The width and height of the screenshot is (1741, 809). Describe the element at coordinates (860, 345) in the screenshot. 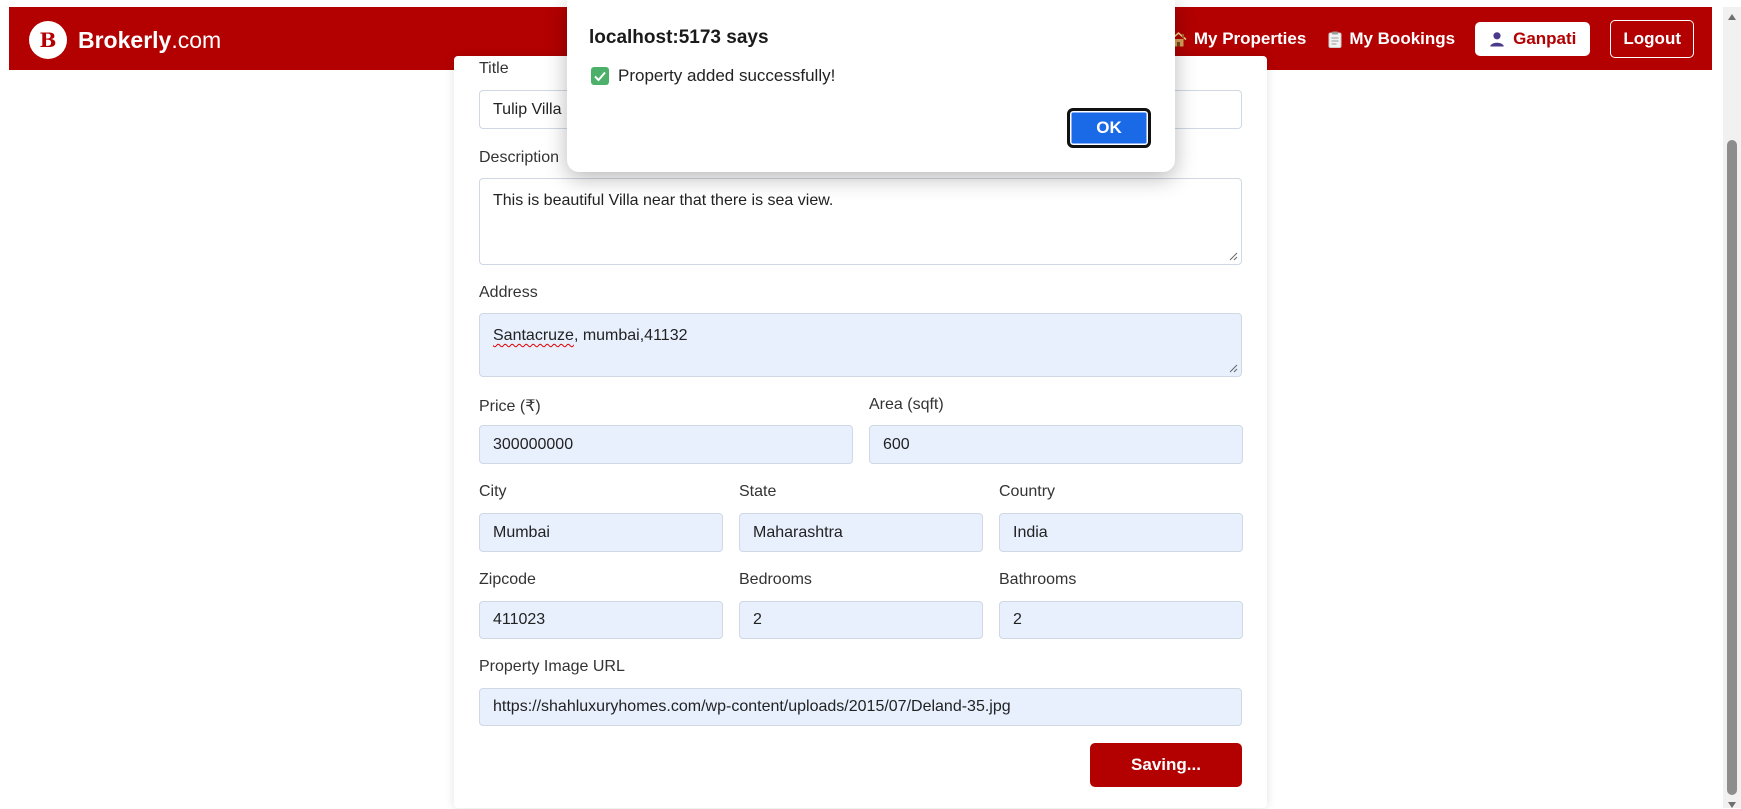

I see `address-textarea: Santacruze, mumbai,41132` at that location.